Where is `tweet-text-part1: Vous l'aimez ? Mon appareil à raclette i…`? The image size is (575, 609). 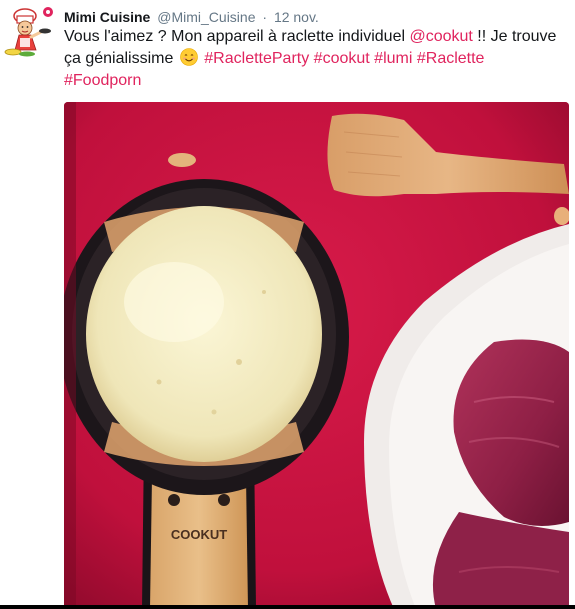 tweet-text-part1: Vous l'aimez ? Mon appareil à raclette i… is located at coordinates (237, 36).